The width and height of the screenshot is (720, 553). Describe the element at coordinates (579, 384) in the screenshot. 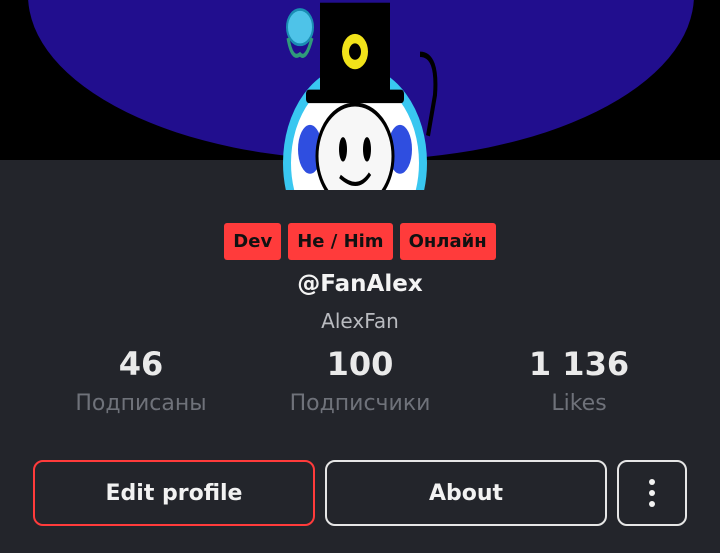

I see `stat-likes: 1 136 Likes` at that location.